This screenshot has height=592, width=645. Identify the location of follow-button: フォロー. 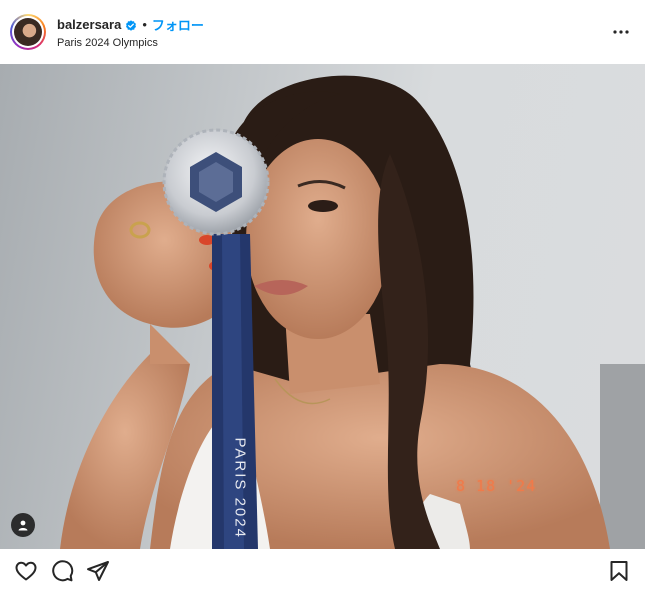
(178, 24).